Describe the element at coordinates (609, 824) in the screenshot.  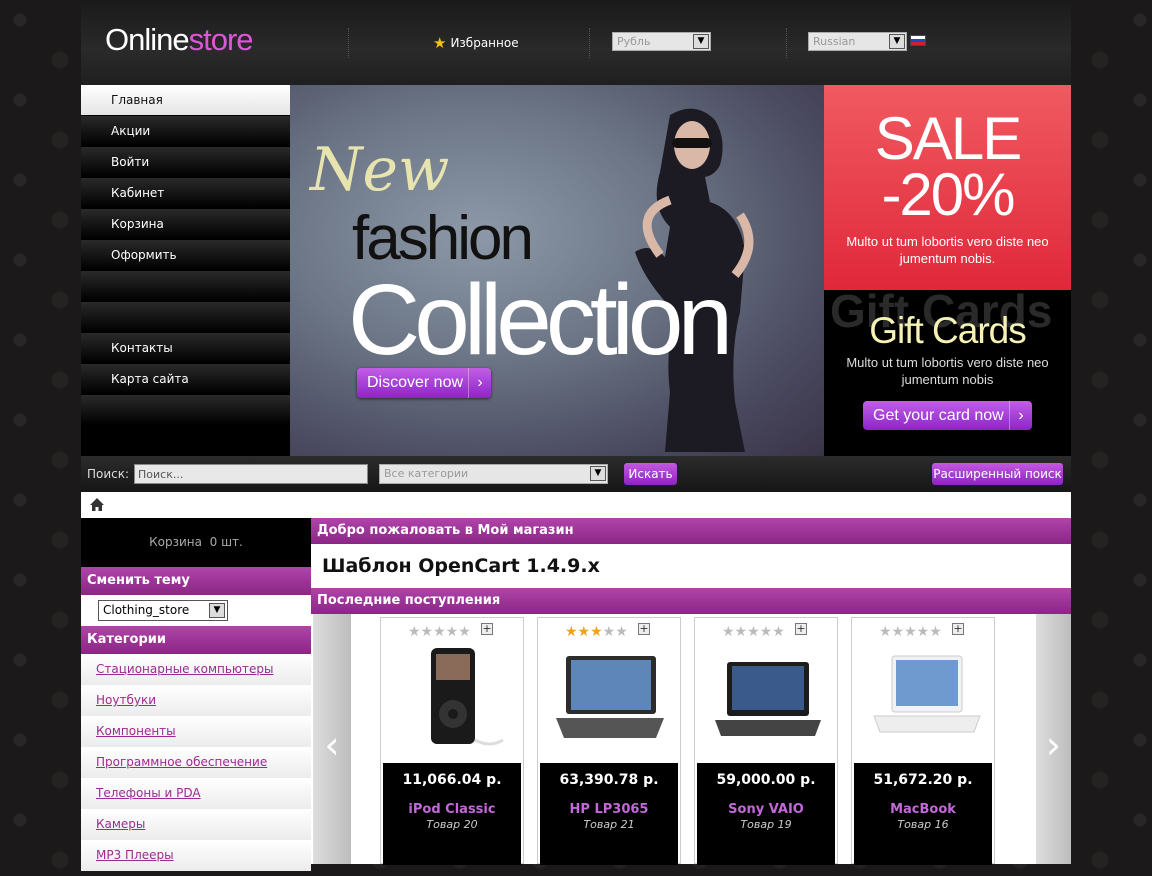
I see `product-model: Товар 21` at that location.